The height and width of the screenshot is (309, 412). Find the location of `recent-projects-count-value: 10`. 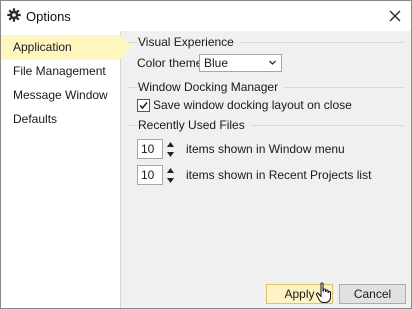

recent-projects-count-value: 10 is located at coordinates (148, 175).